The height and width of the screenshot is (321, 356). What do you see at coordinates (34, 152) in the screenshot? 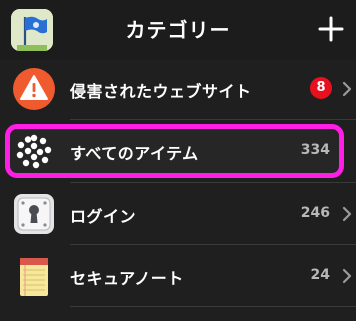
I see `all-items-dots-icon` at bounding box center [34, 152].